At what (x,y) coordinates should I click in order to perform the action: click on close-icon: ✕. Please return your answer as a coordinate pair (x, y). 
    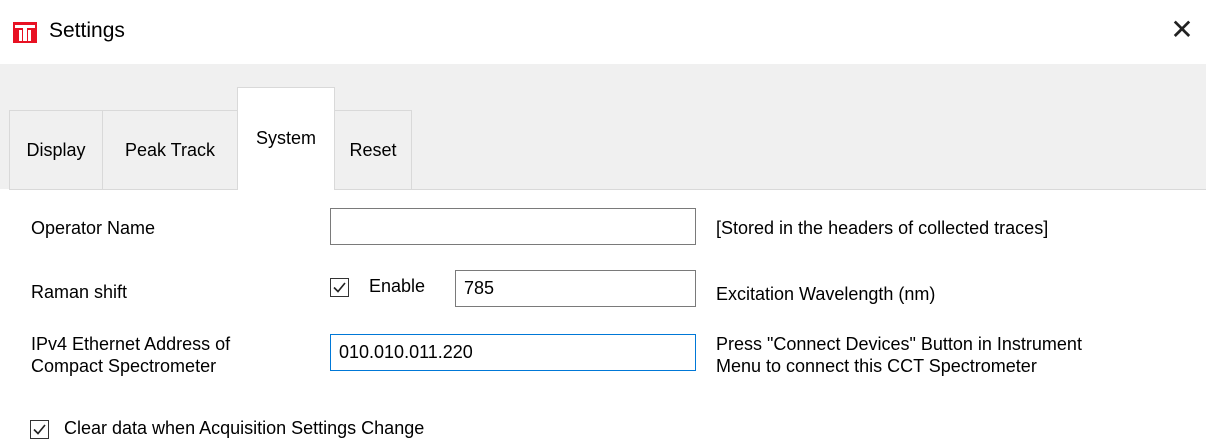
    Looking at the image, I should click on (1182, 30).